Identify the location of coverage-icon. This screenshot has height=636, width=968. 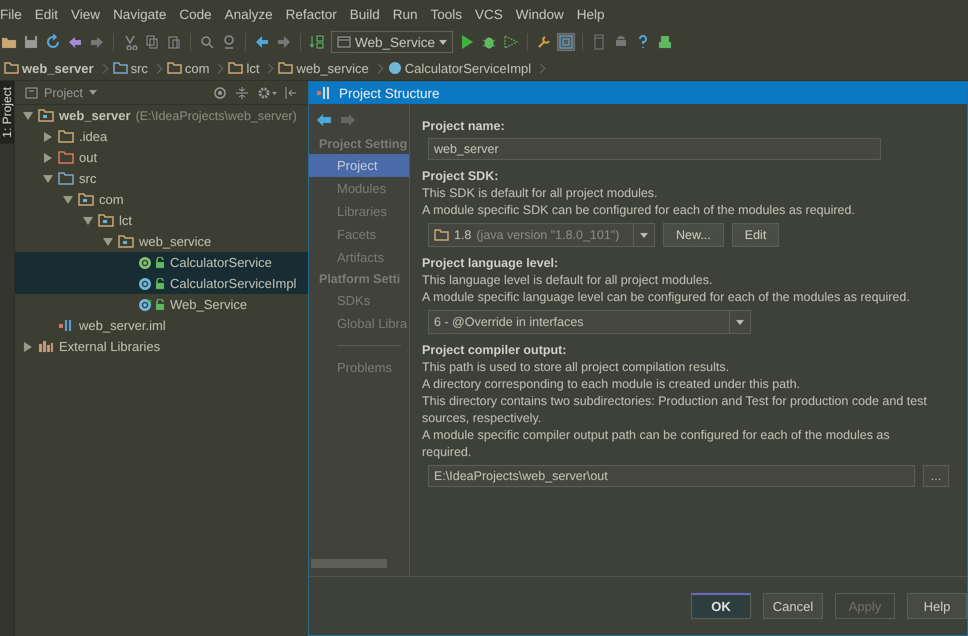
(511, 42).